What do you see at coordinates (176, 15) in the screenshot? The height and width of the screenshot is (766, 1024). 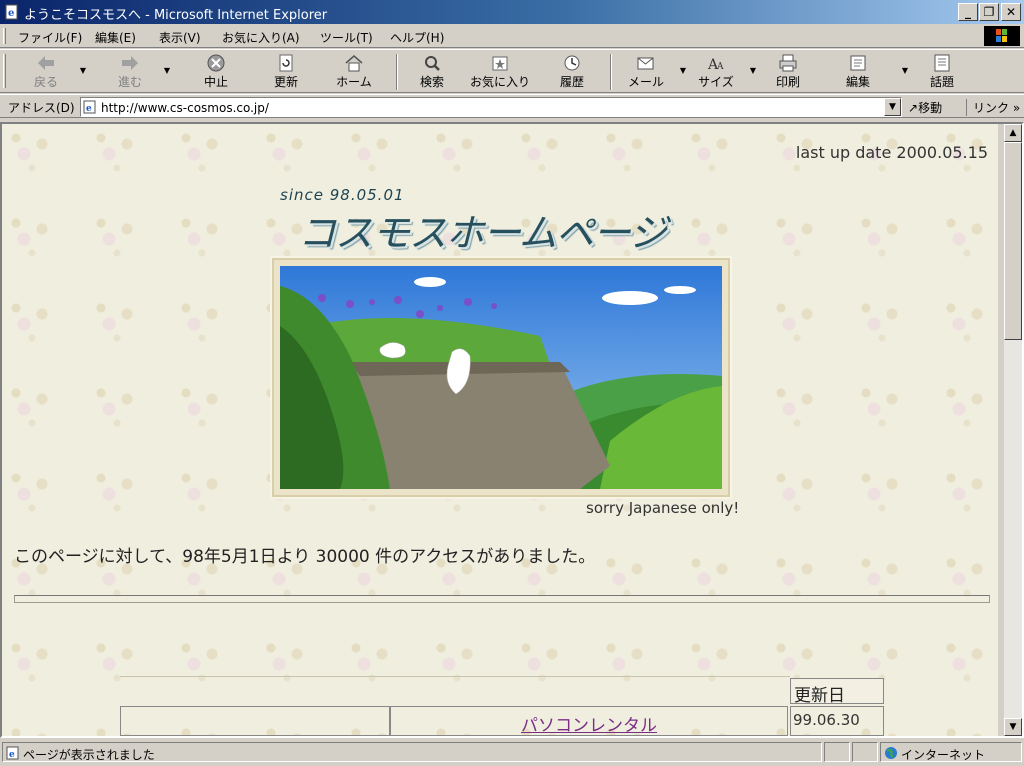 I see `window-title: ようこそコスモスへ - Microsoft Internet Explorer` at bounding box center [176, 15].